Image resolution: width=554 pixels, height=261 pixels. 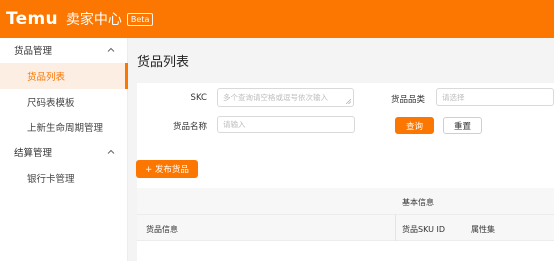 What do you see at coordinates (462, 125) in the screenshot?
I see `reset-button: 重置` at bounding box center [462, 125].